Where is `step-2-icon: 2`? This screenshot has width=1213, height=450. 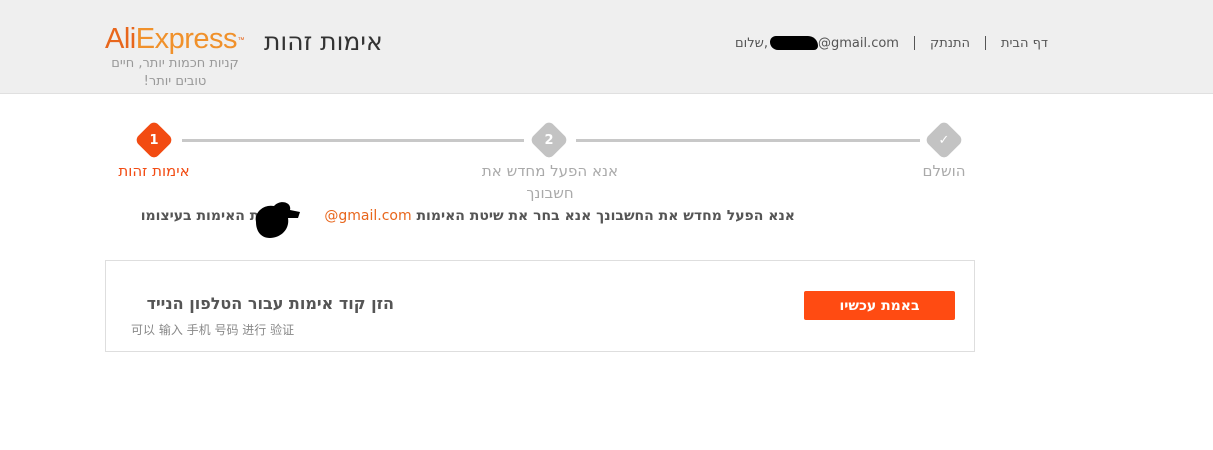 step-2-icon: 2 is located at coordinates (549, 140).